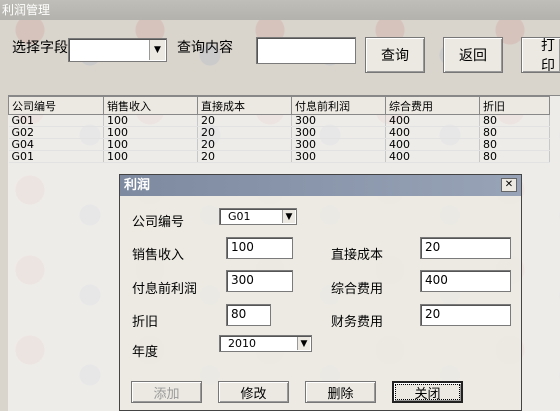 This screenshot has width=560, height=411. Describe the element at coordinates (340, 392) in the screenshot. I see `delete-button: 删除` at that location.